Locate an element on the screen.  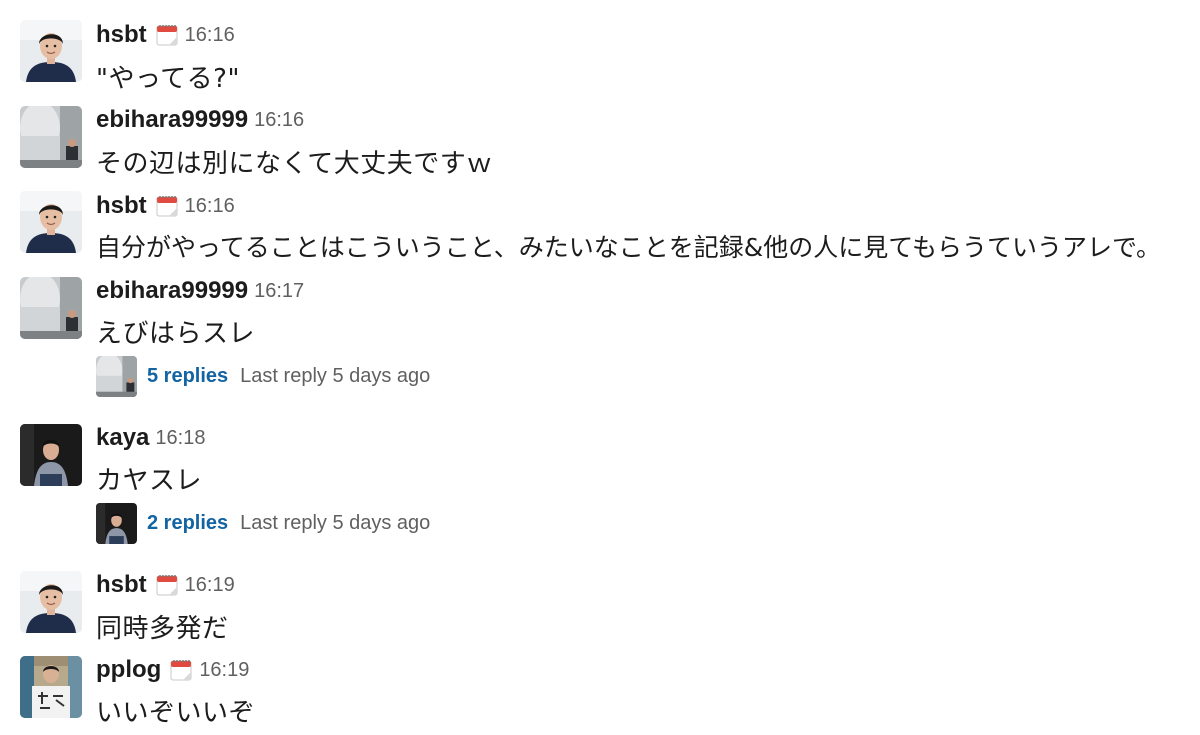
message-text: えびはらスレ is located at coordinates (176, 334).